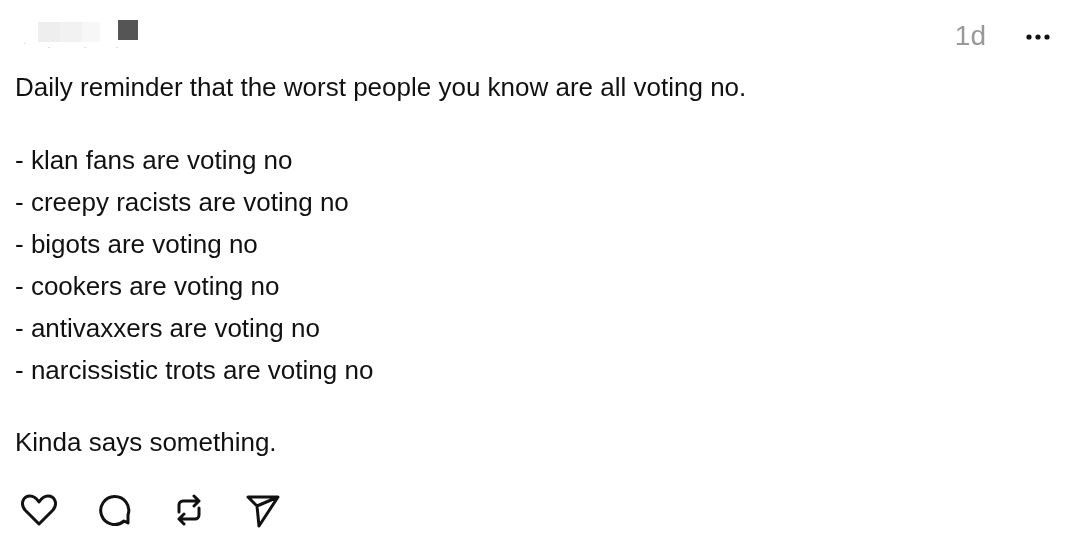 This screenshot has width=1072, height=544. I want to click on post-text: Daily reminder that the worst people you know are all voting no., so click(381, 87).